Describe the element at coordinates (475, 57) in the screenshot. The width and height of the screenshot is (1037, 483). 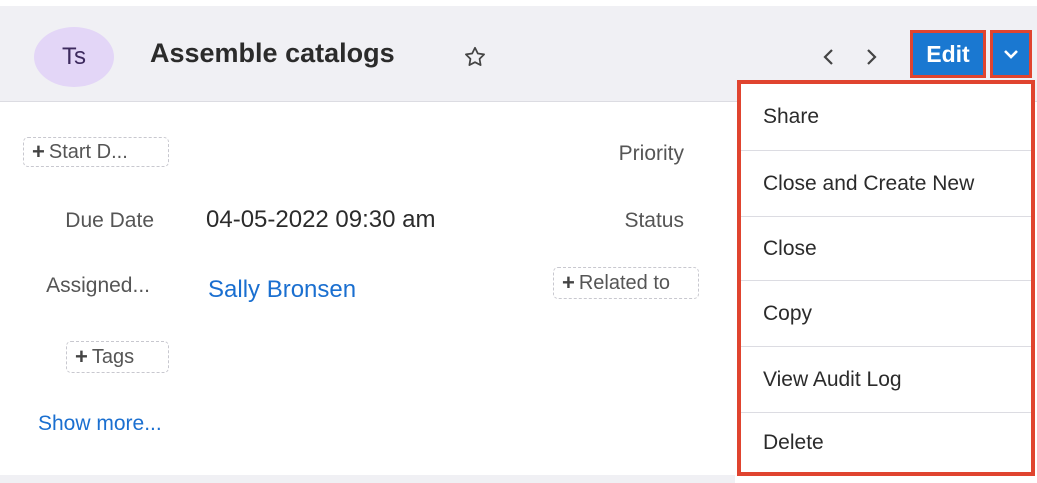
I see `star-icon` at that location.